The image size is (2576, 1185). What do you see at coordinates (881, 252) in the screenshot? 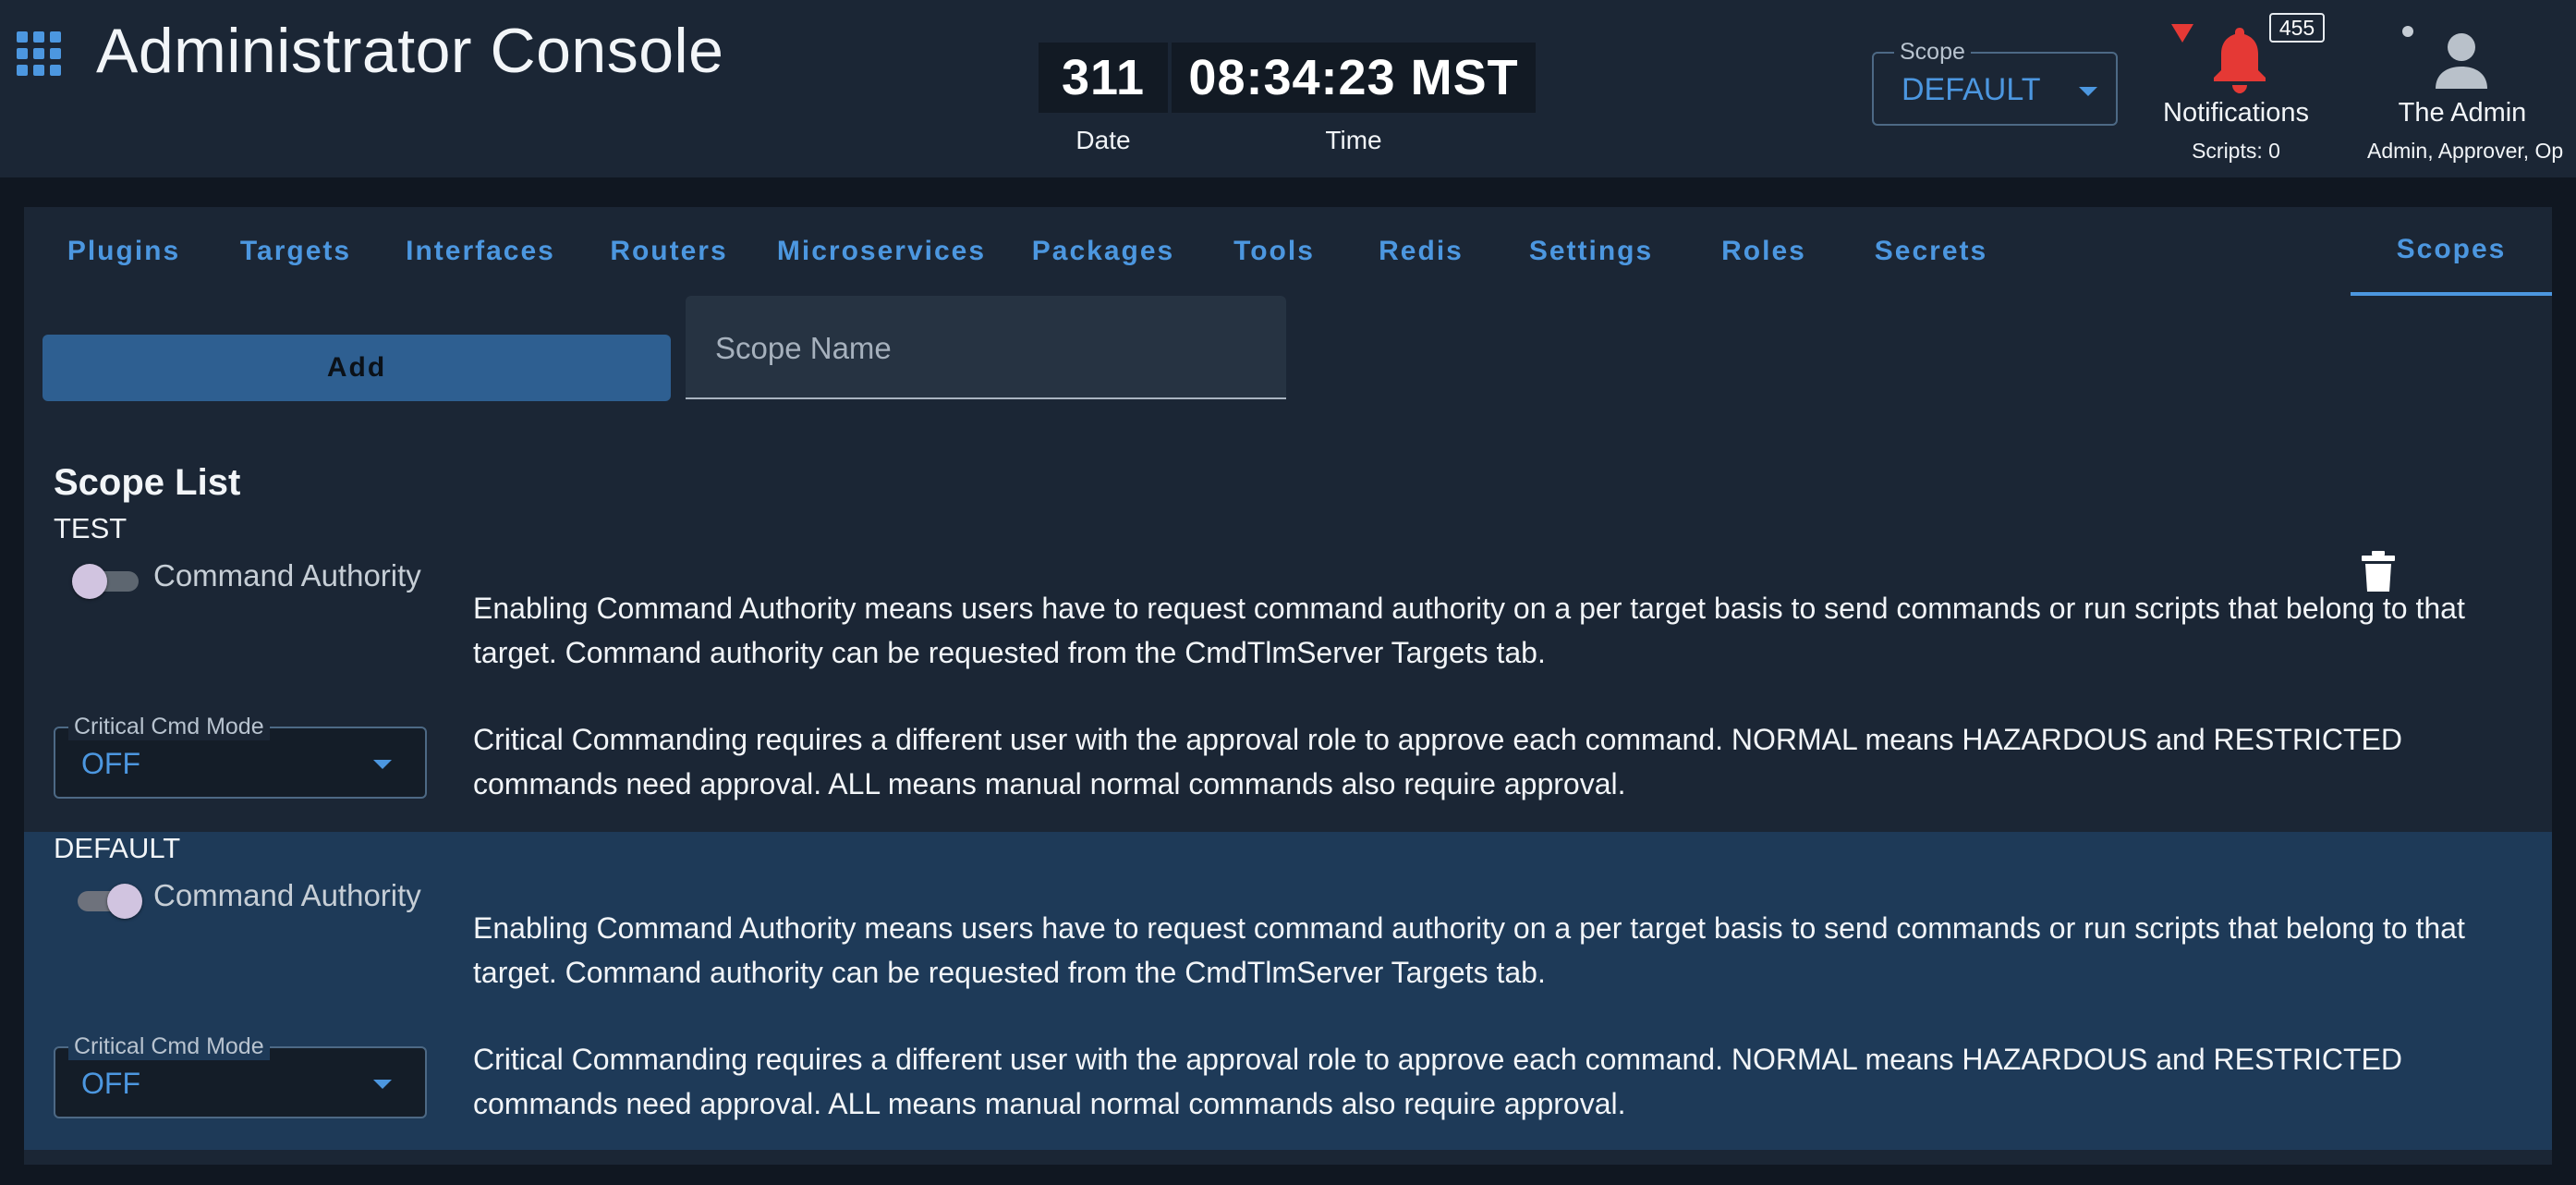
I see `tab-microservices: Microservices` at bounding box center [881, 252].